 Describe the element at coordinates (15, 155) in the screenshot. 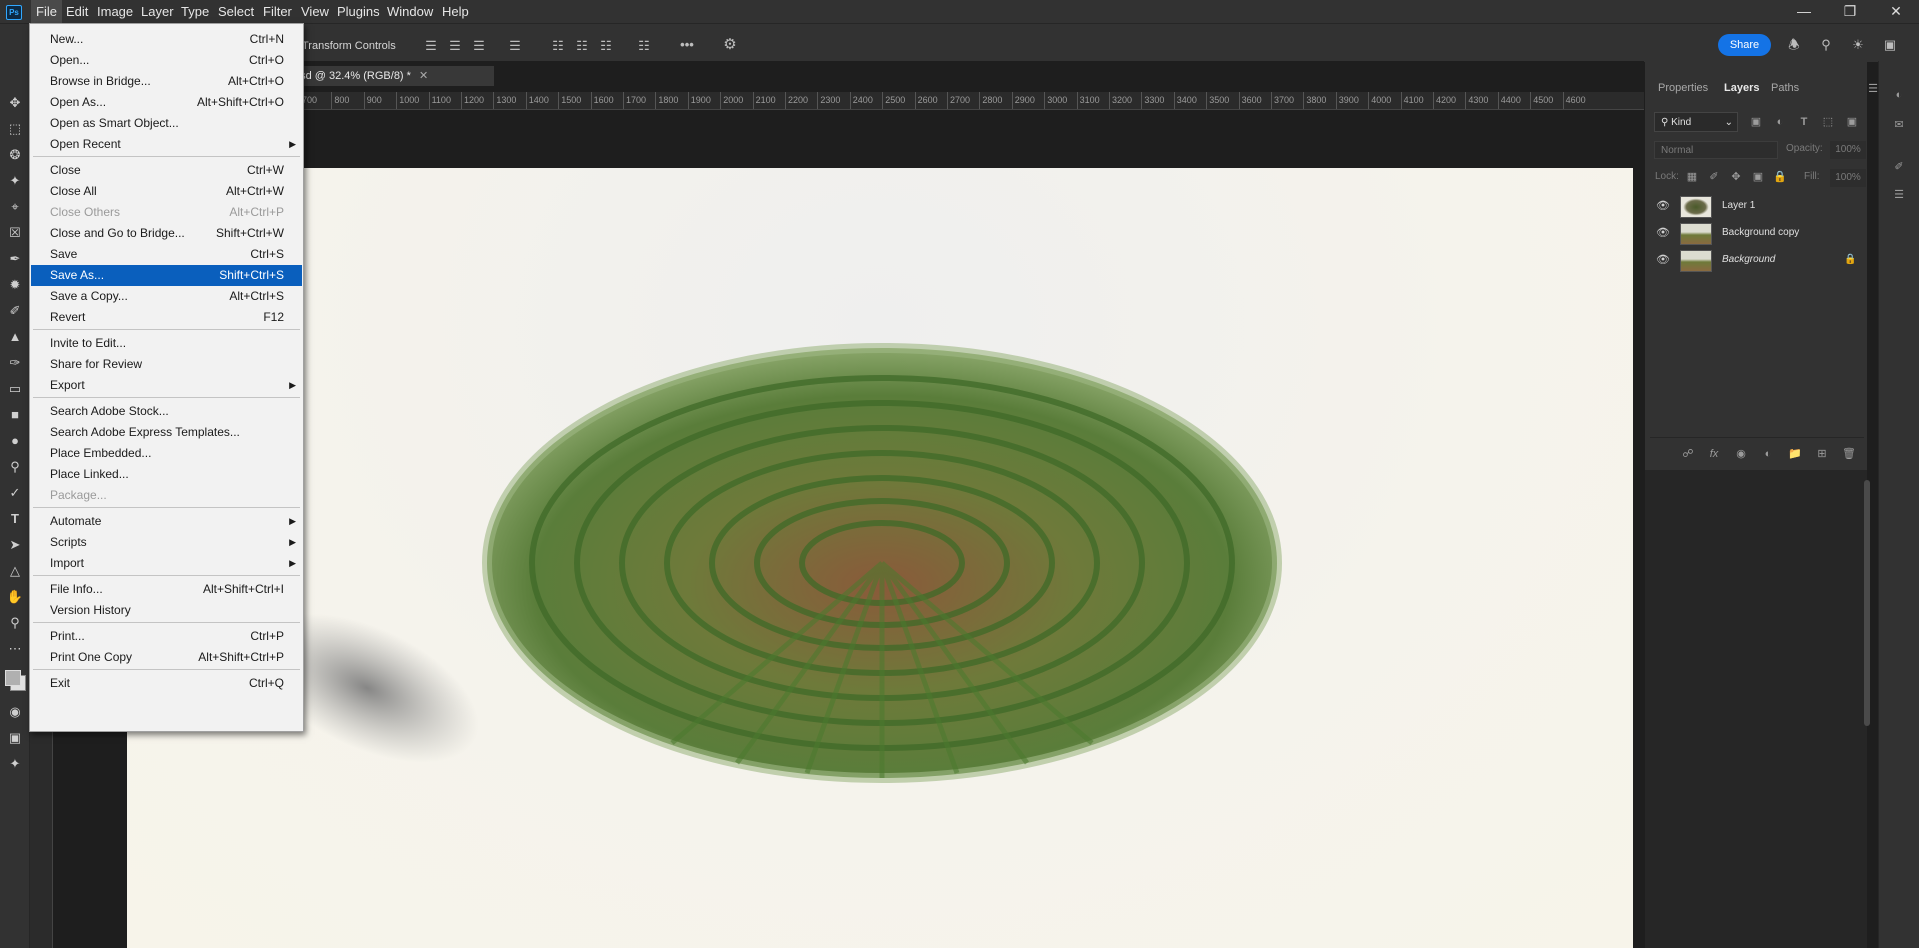

I see `lasso-tool-icon: ❂` at that location.